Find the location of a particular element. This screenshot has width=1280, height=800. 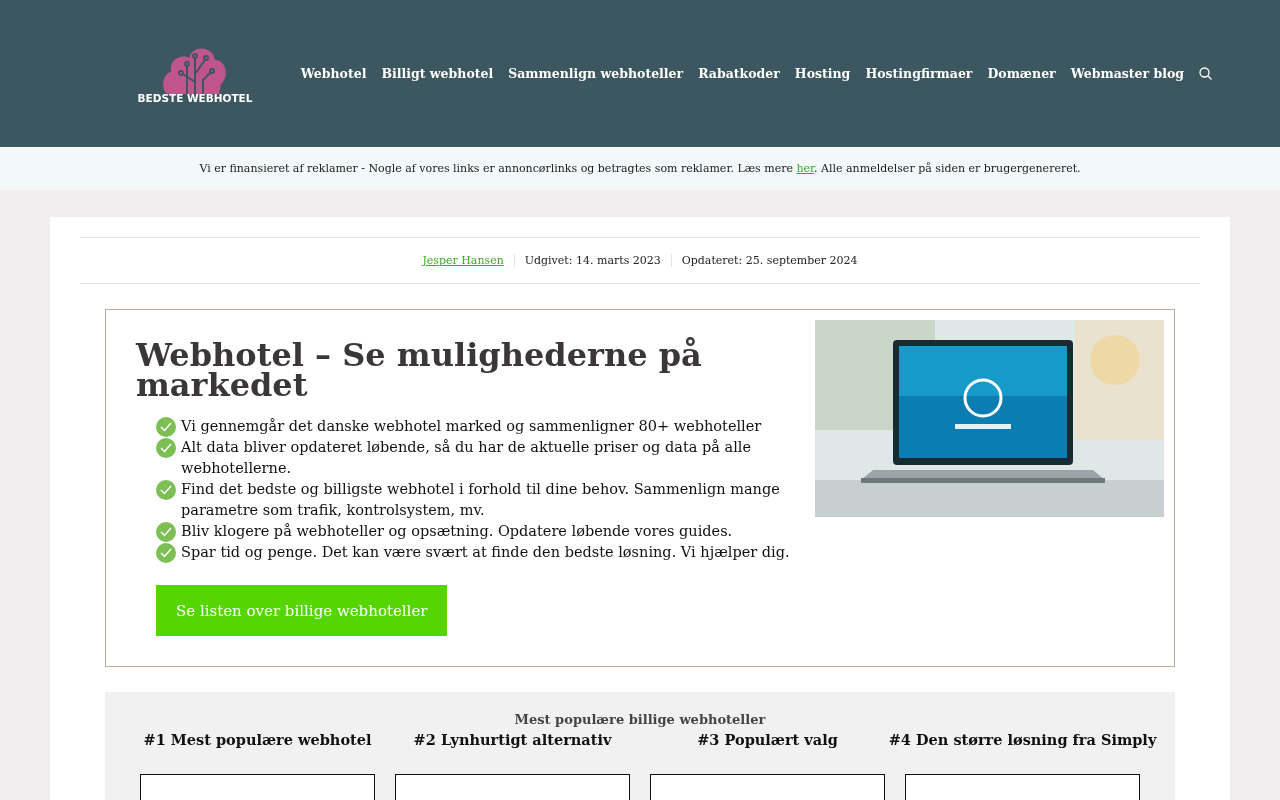

nav-link: Webhotel is located at coordinates (333, 73).